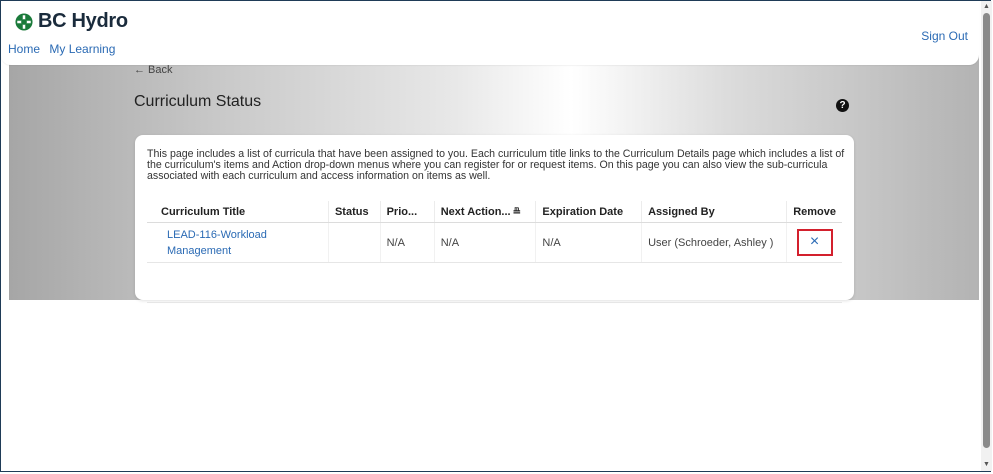 Image resolution: width=993 pixels, height=474 pixels. Describe the element at coordinates (986, 465) in the screenshot. I see `scroll-down-icon: ▼` at that location.